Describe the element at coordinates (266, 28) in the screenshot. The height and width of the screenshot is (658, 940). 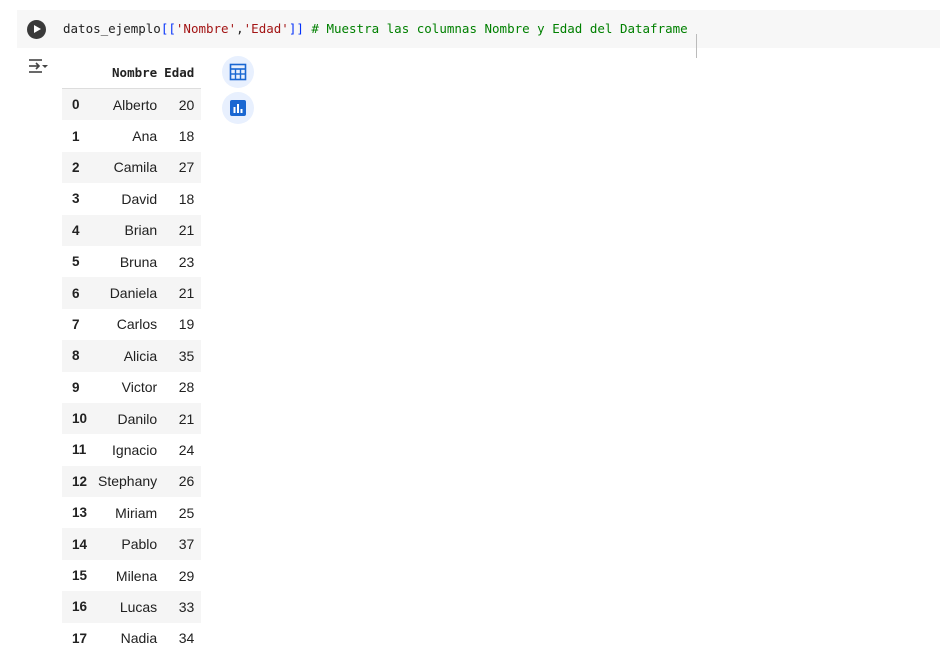
I see `code-string-edad: 'Edad'` at that location.